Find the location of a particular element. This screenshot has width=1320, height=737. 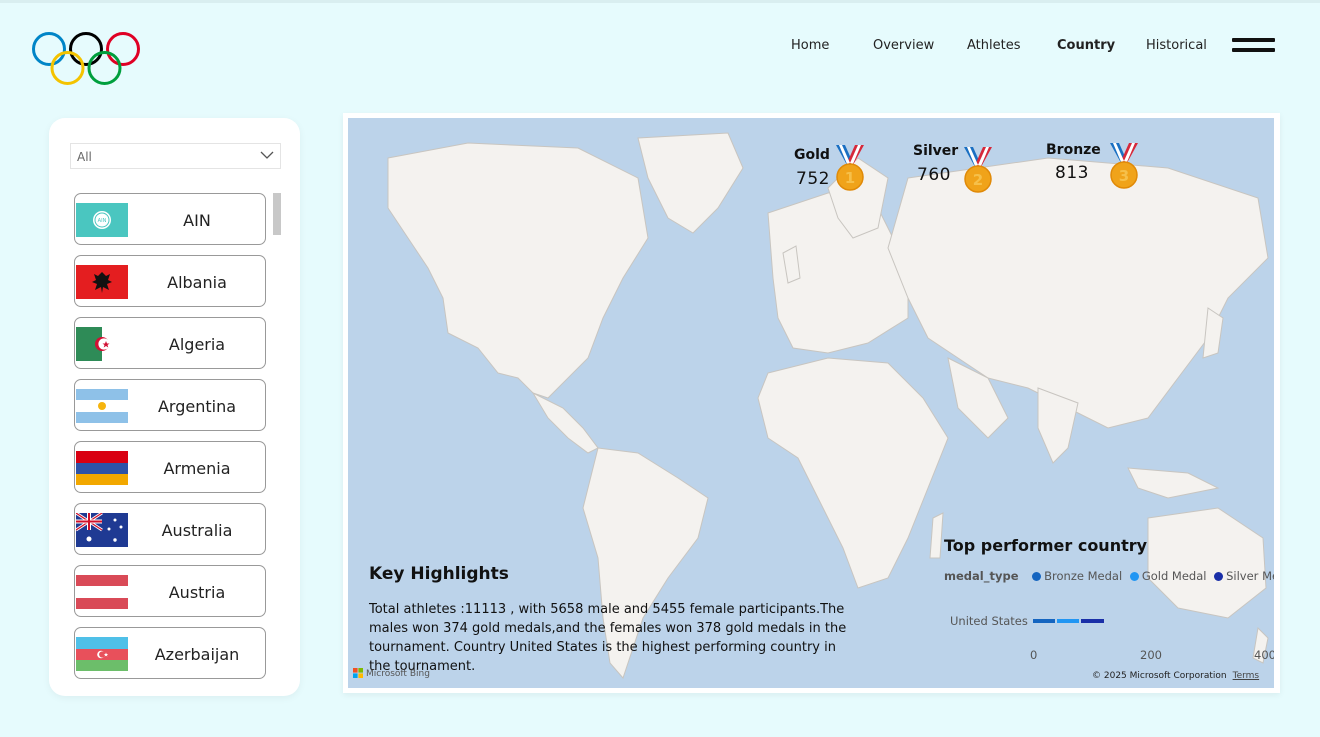

country-name: Argentina is located at coordinates (197, 406).